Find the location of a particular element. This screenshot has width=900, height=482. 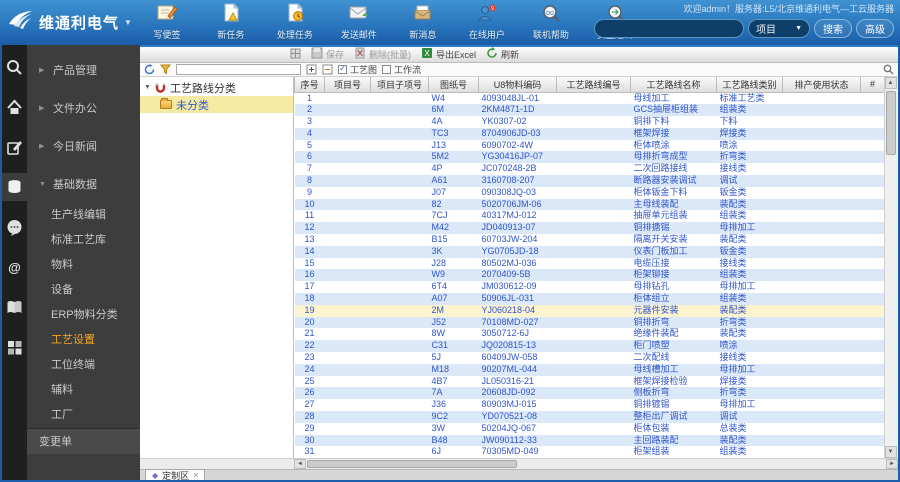

sidebar-section-files: ▶ 文件办公 is located at coordinates (83, 108).